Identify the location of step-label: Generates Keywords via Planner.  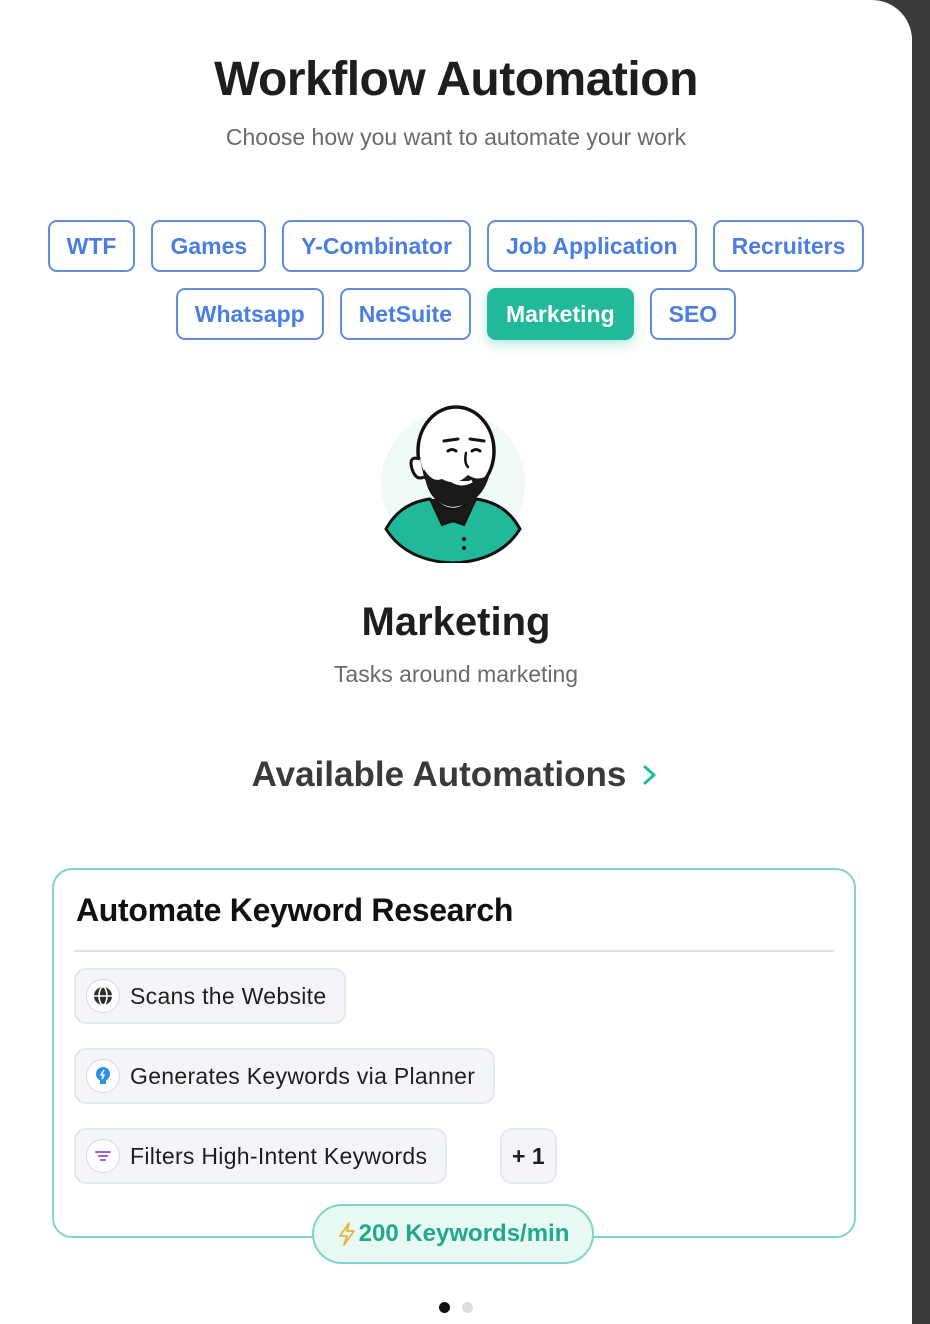
(303, 1075).